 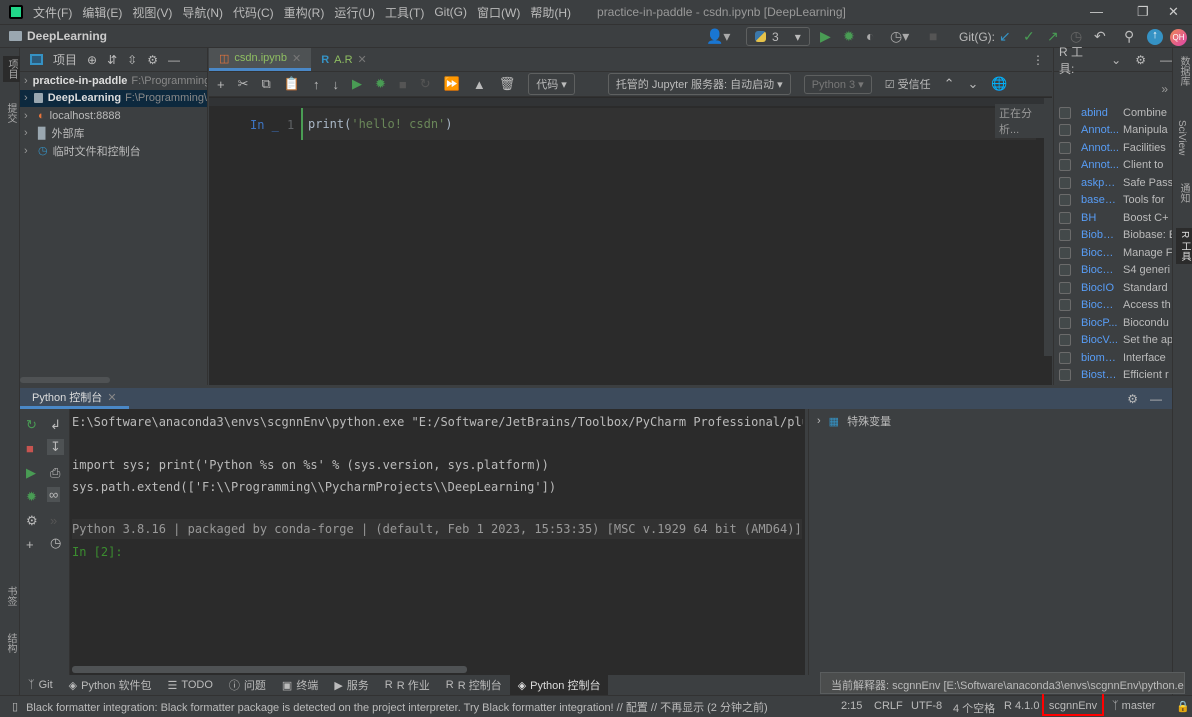 I want to click on package-name: abind, so click(x=1100, y=113).